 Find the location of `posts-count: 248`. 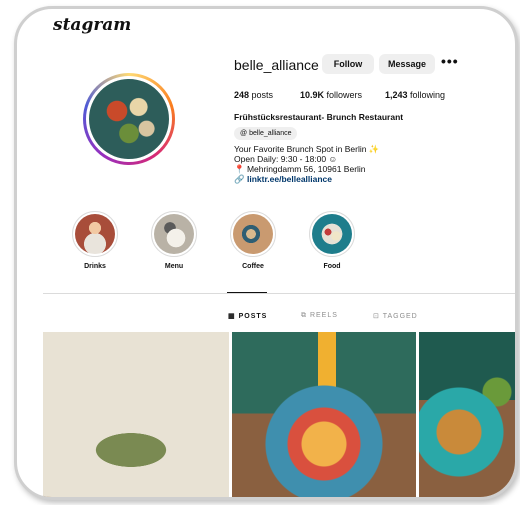

posts-count: 248 is located at coordinates (242, 95).